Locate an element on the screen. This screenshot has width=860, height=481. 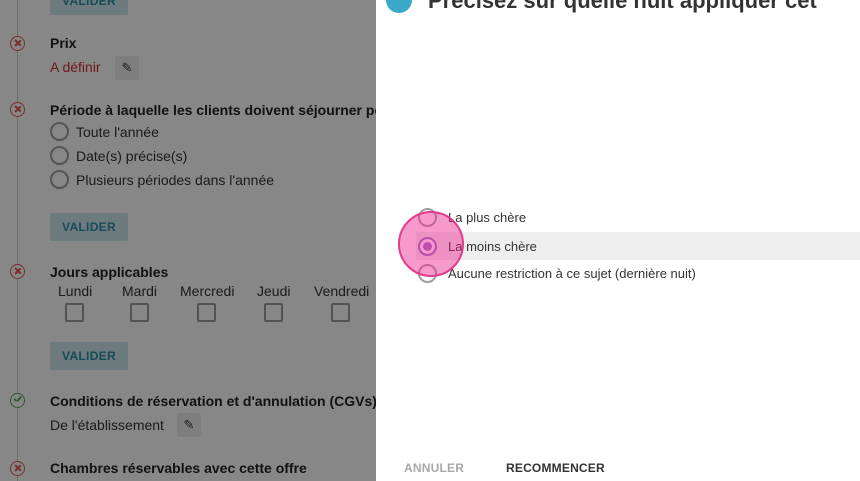
click-indicator is located at coordinates (431, 244).